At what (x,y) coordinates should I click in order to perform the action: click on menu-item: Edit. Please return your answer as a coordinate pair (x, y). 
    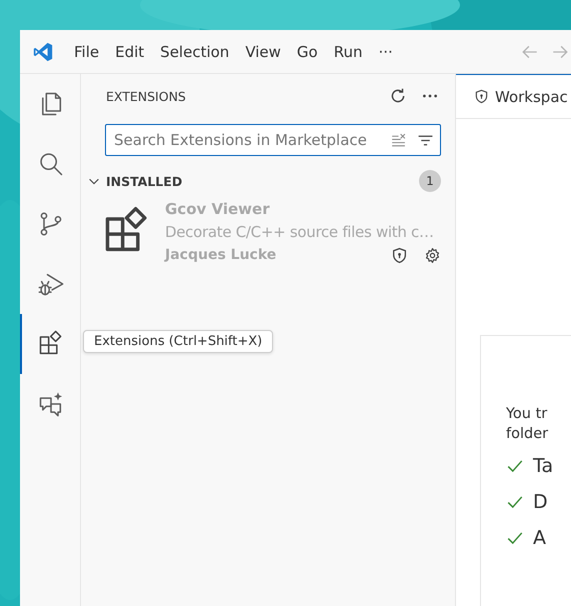
    Looking at the image, I should click on (129, 52).